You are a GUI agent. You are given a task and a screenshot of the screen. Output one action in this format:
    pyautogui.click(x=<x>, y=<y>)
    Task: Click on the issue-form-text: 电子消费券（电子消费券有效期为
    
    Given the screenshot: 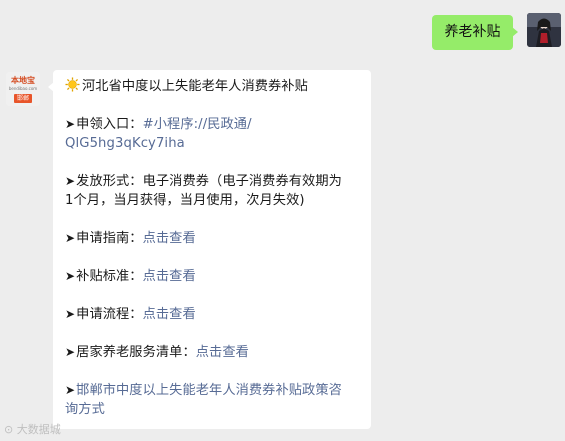 What is the action you would take?
    pyautogui.click(x=242, y=181)
    